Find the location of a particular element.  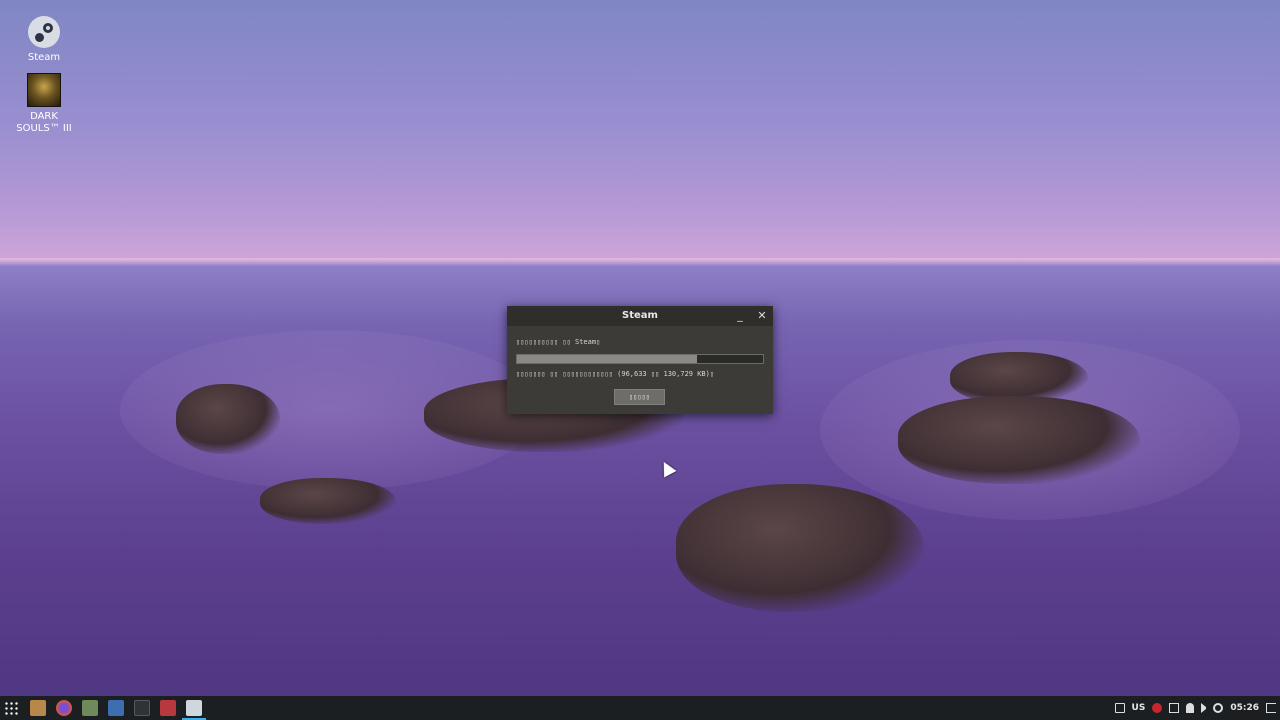

cancel-button: ▯▯▯▯▯ is located at coordinates (639, 397).